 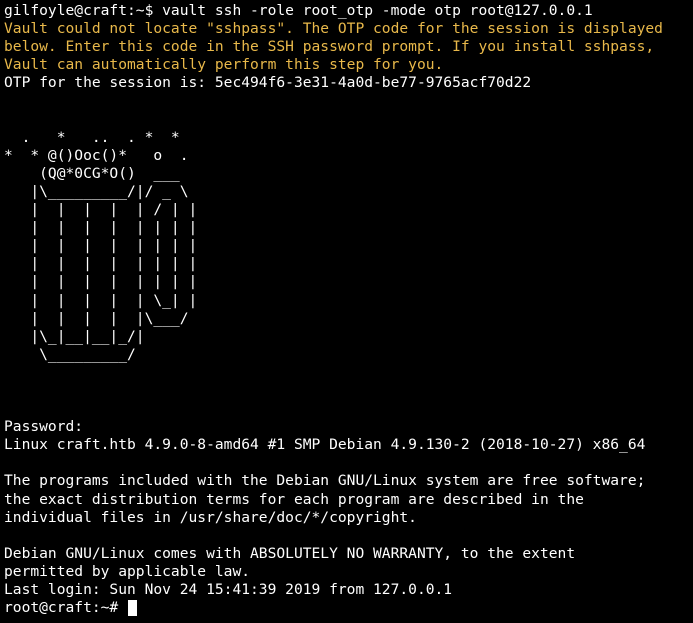 What do you see at coordinates (101, 300) in the screenshot?
I see `ascii-art-line: | | | | | \_| |` at bounding box center [101, 300].